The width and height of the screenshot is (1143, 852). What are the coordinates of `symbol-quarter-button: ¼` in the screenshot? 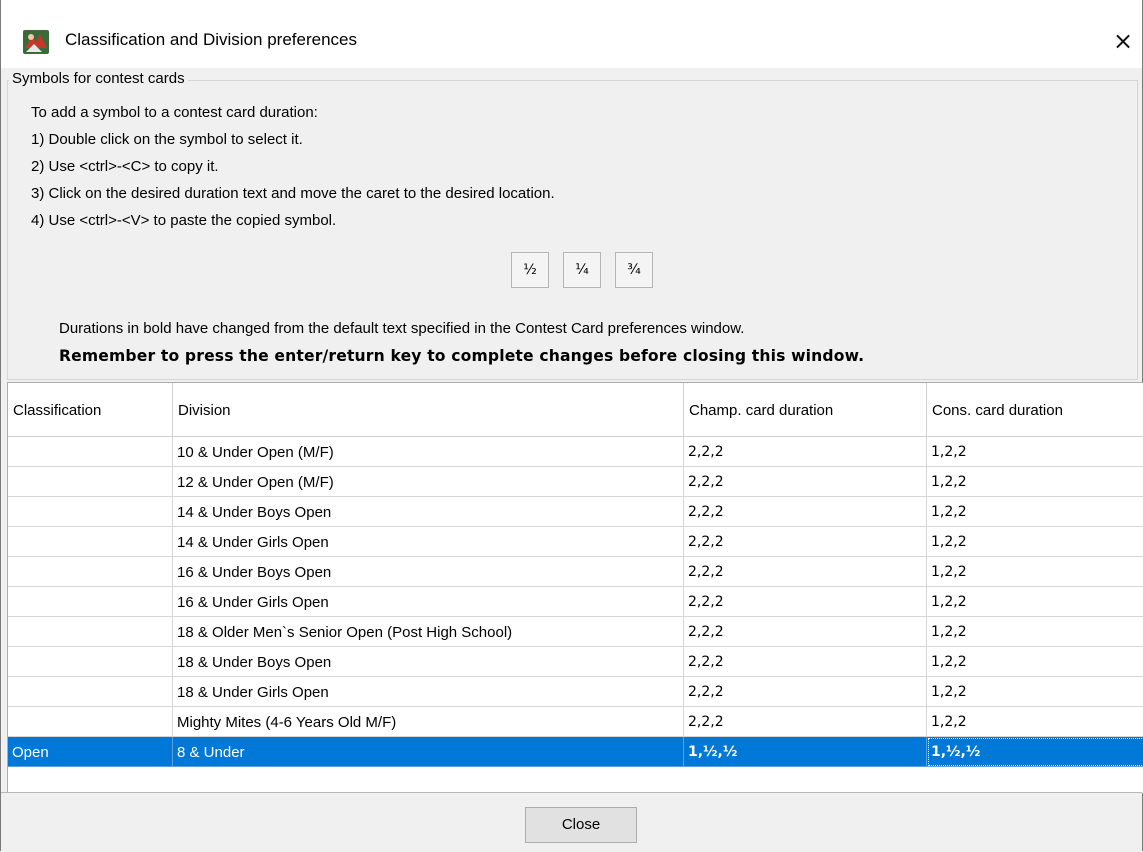 It's located at (582, 270).